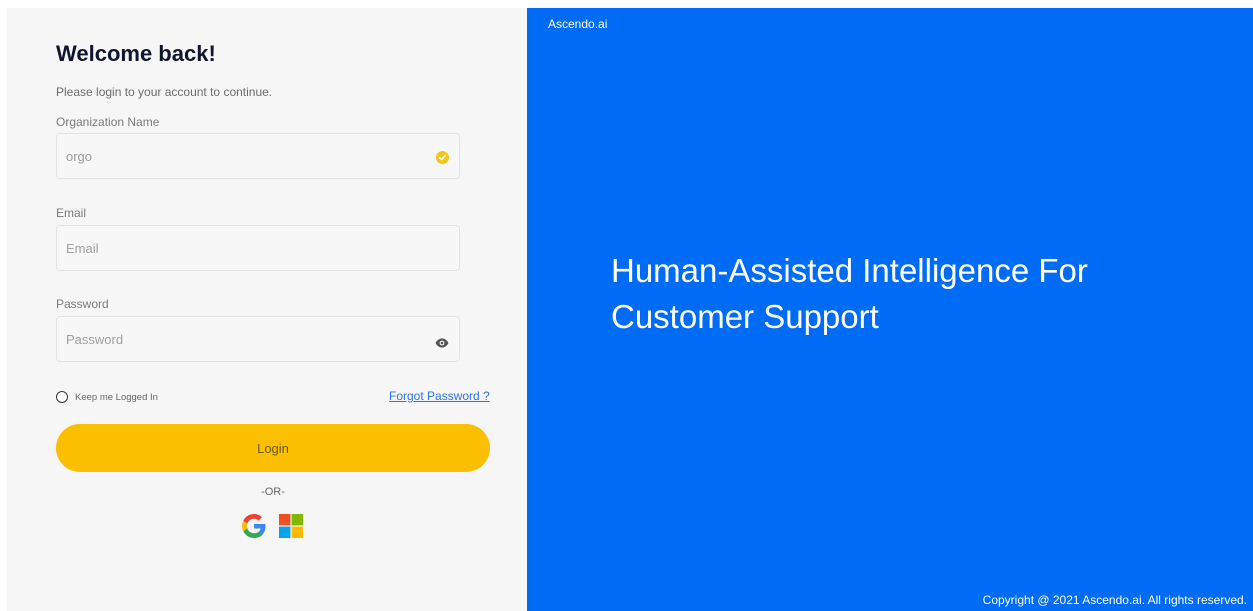  I want to click on remember-me: Keep me Logged In, so click(107, 397).